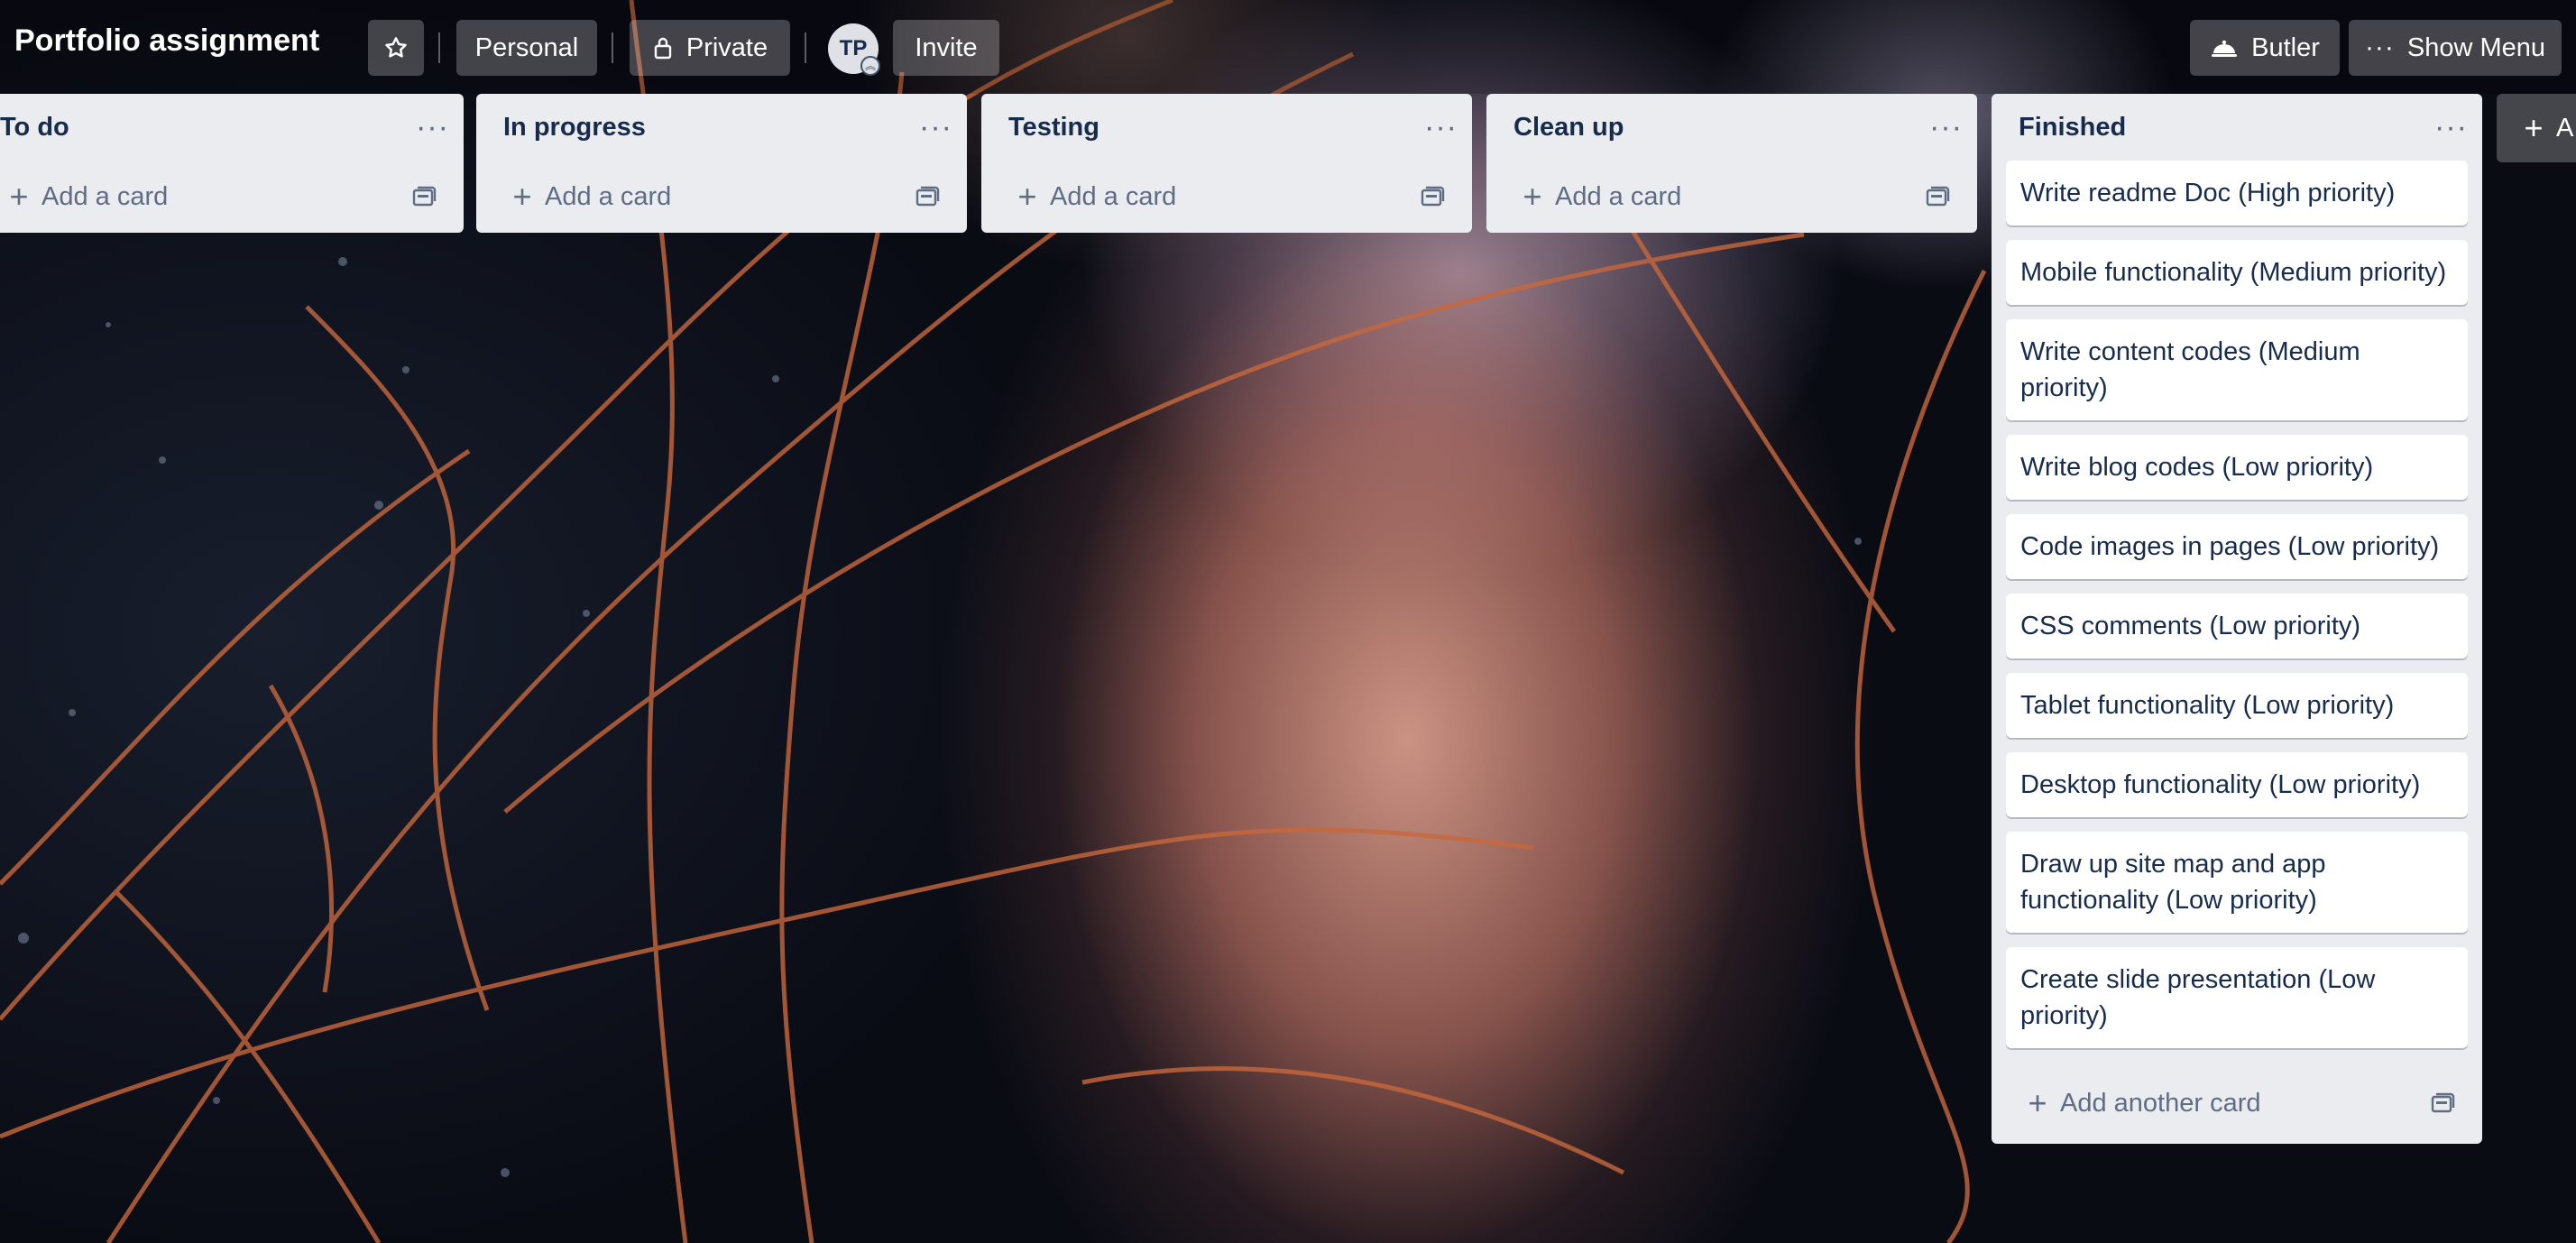 The image size is (2576, 1243). I want to click on board-title: Portfolio assignment, so click(166, 41).